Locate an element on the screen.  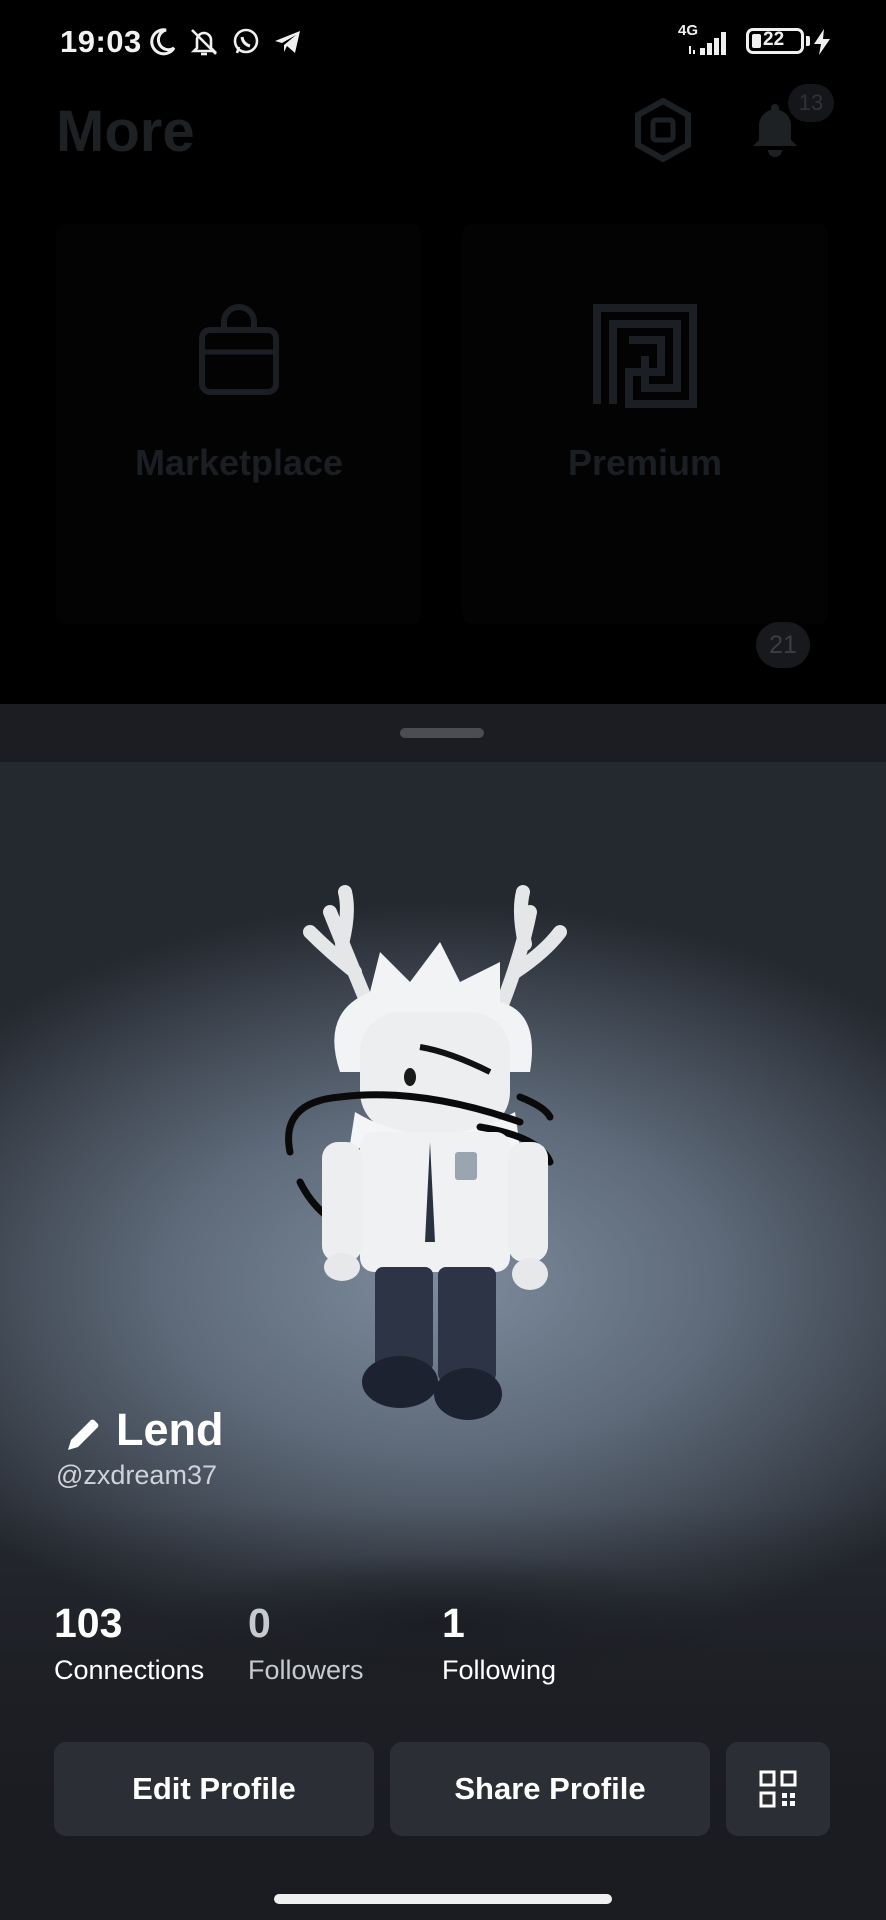
stat-value: 1 is located at coordinates (453, 1623).